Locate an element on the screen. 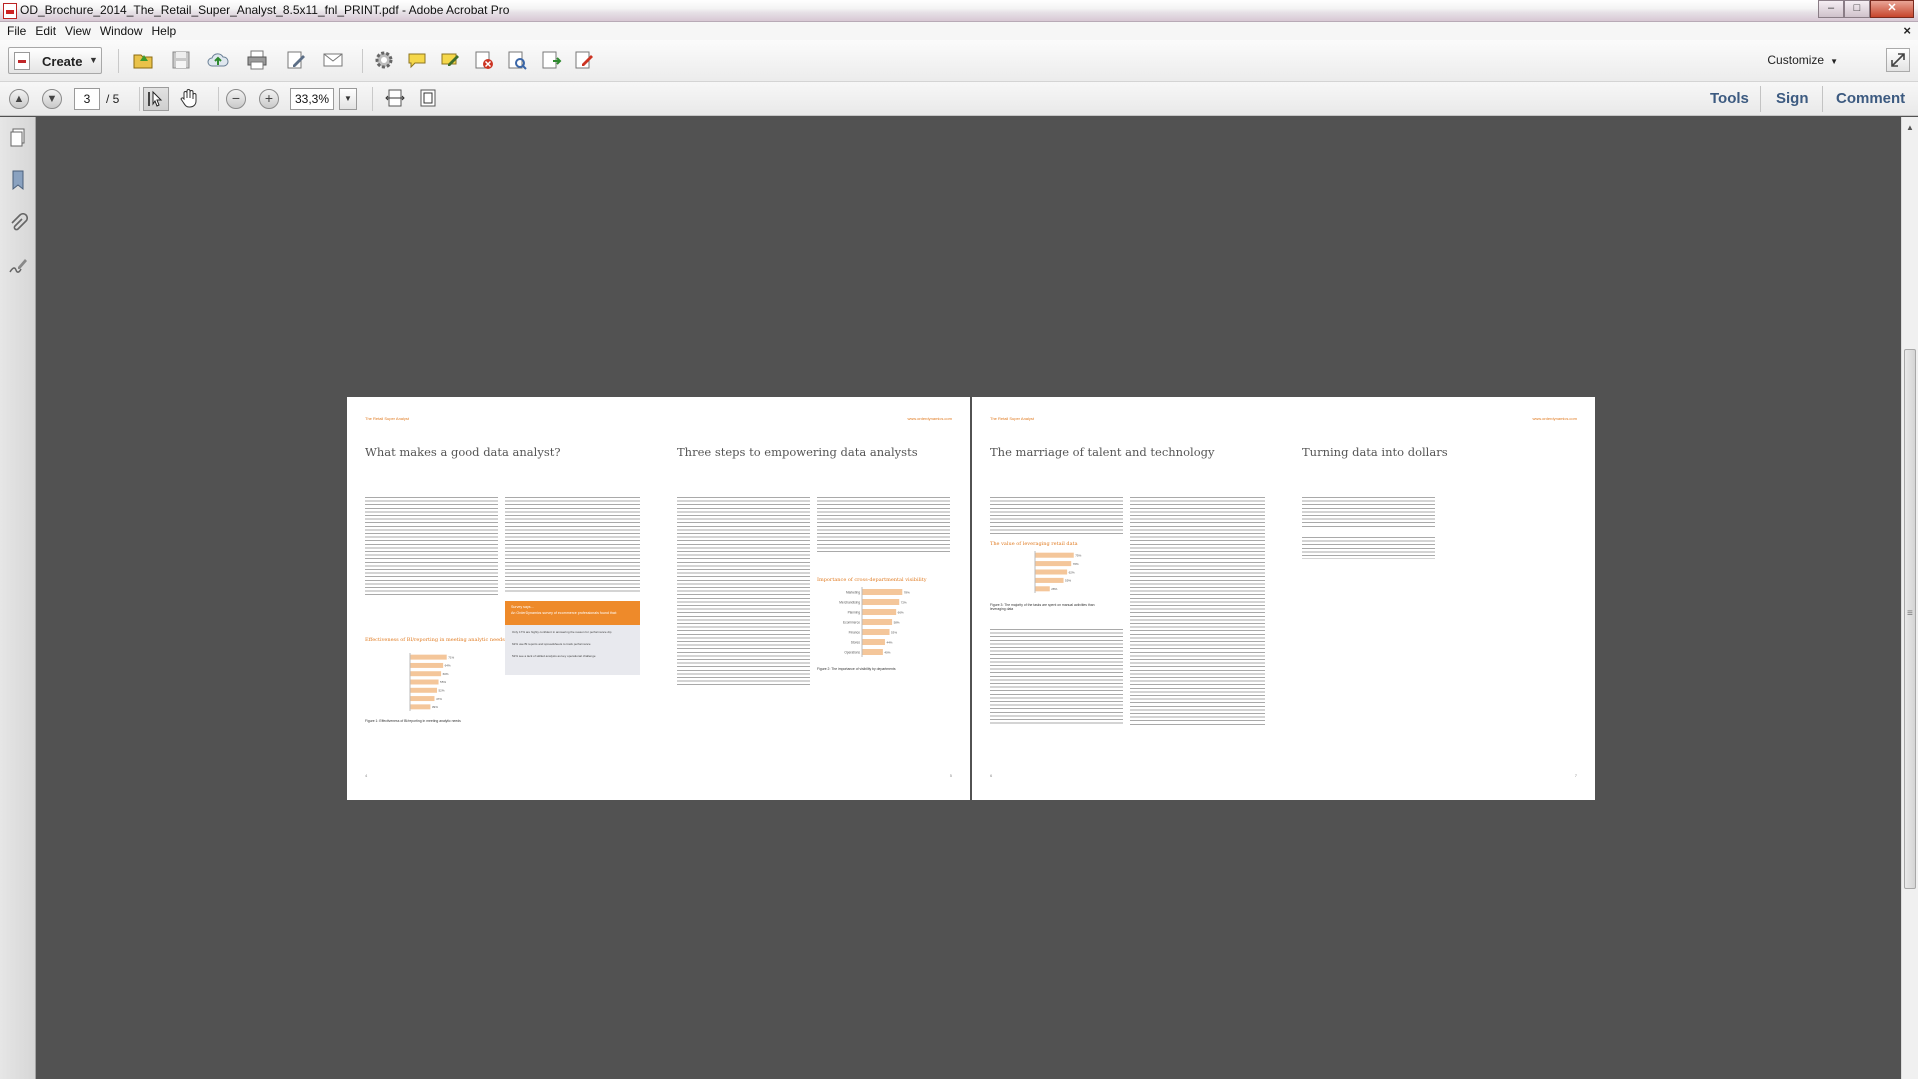 The image size is (1918, 1079). main-toolbar: Create ▼ Customize ▼ is located at coordinates (959, 61).